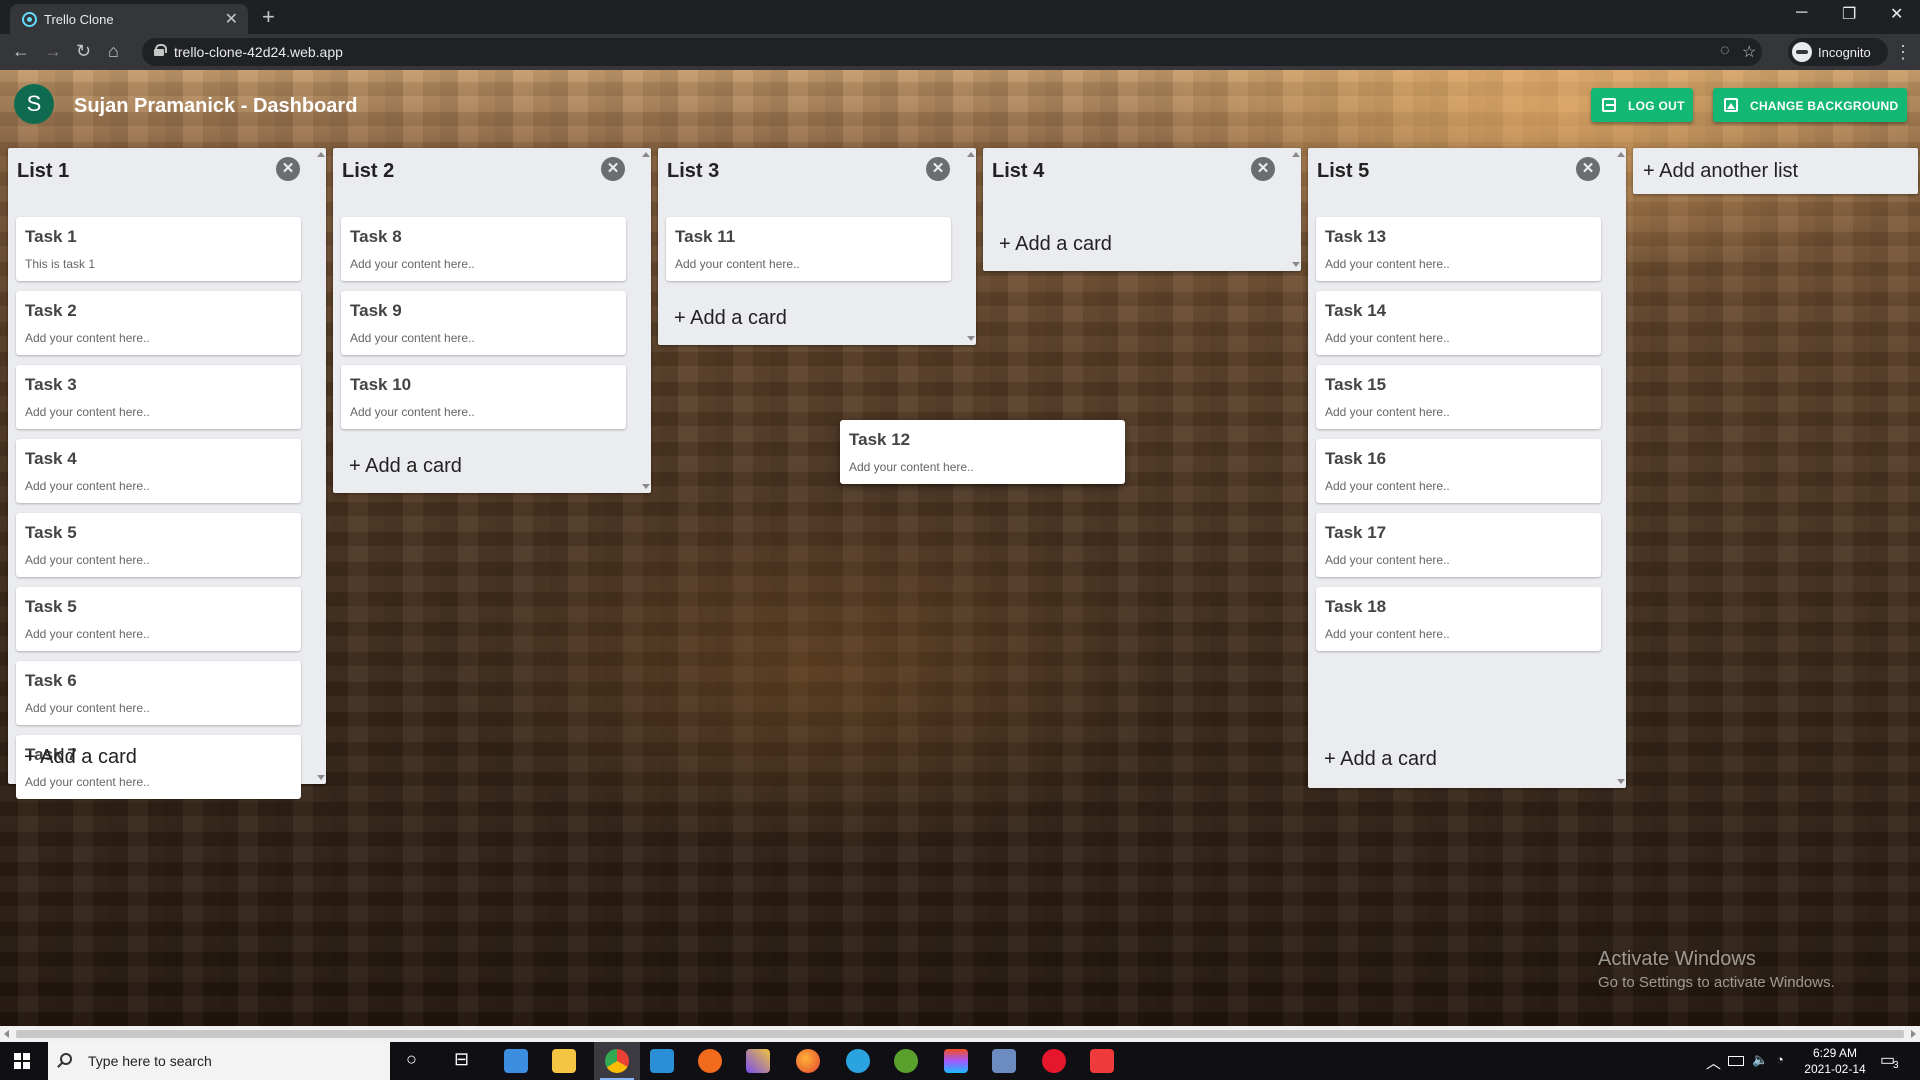 The width and height of the screenshot is (1920, 1080). Describe the element at coordinates (1642, 105) in the screenshot. I see `logout-button: LOG OUT` at that location.